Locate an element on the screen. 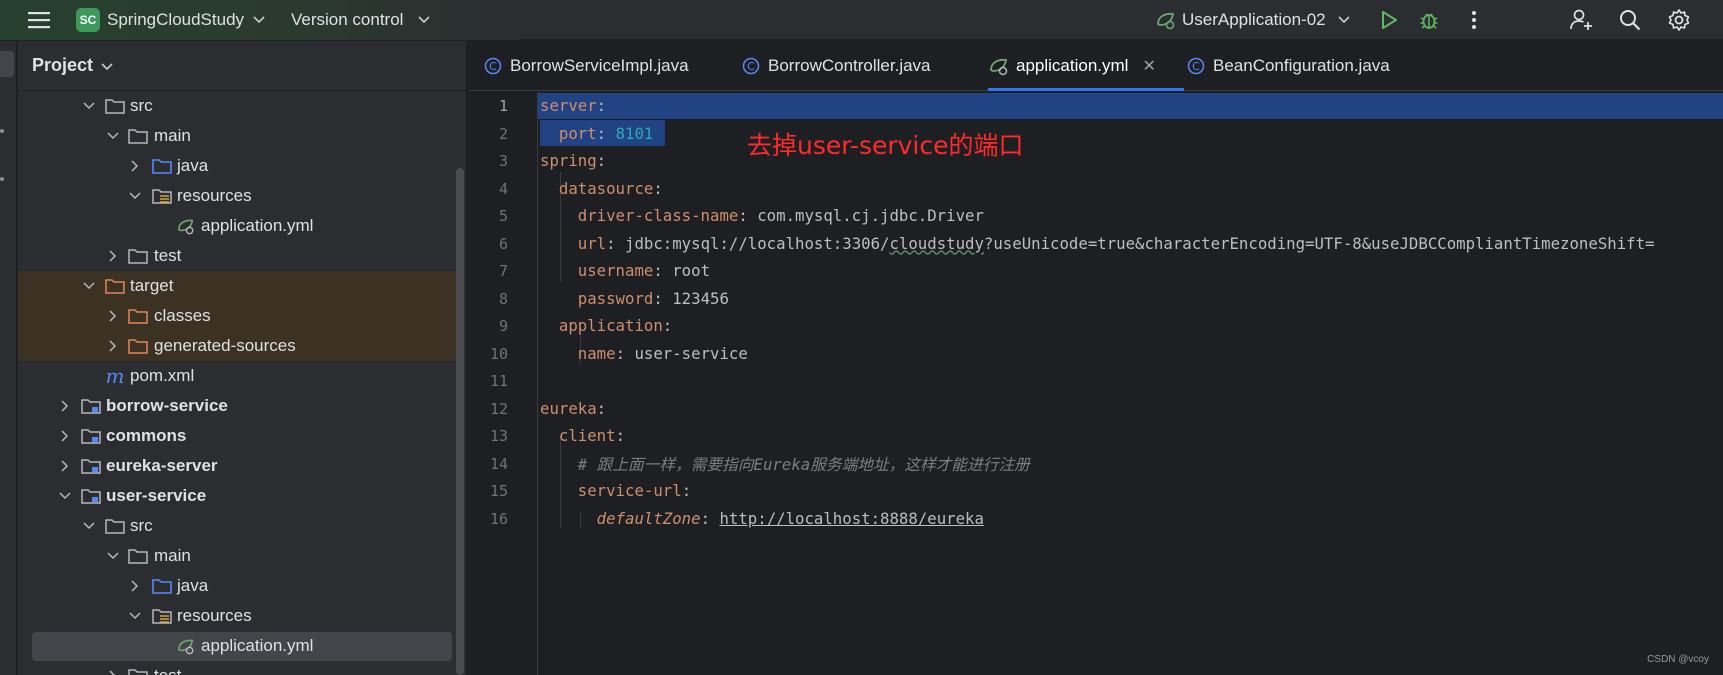 The height and width of the screenshot is (675, 1723). tree-item-label: main is located at coordinates (172, 135).